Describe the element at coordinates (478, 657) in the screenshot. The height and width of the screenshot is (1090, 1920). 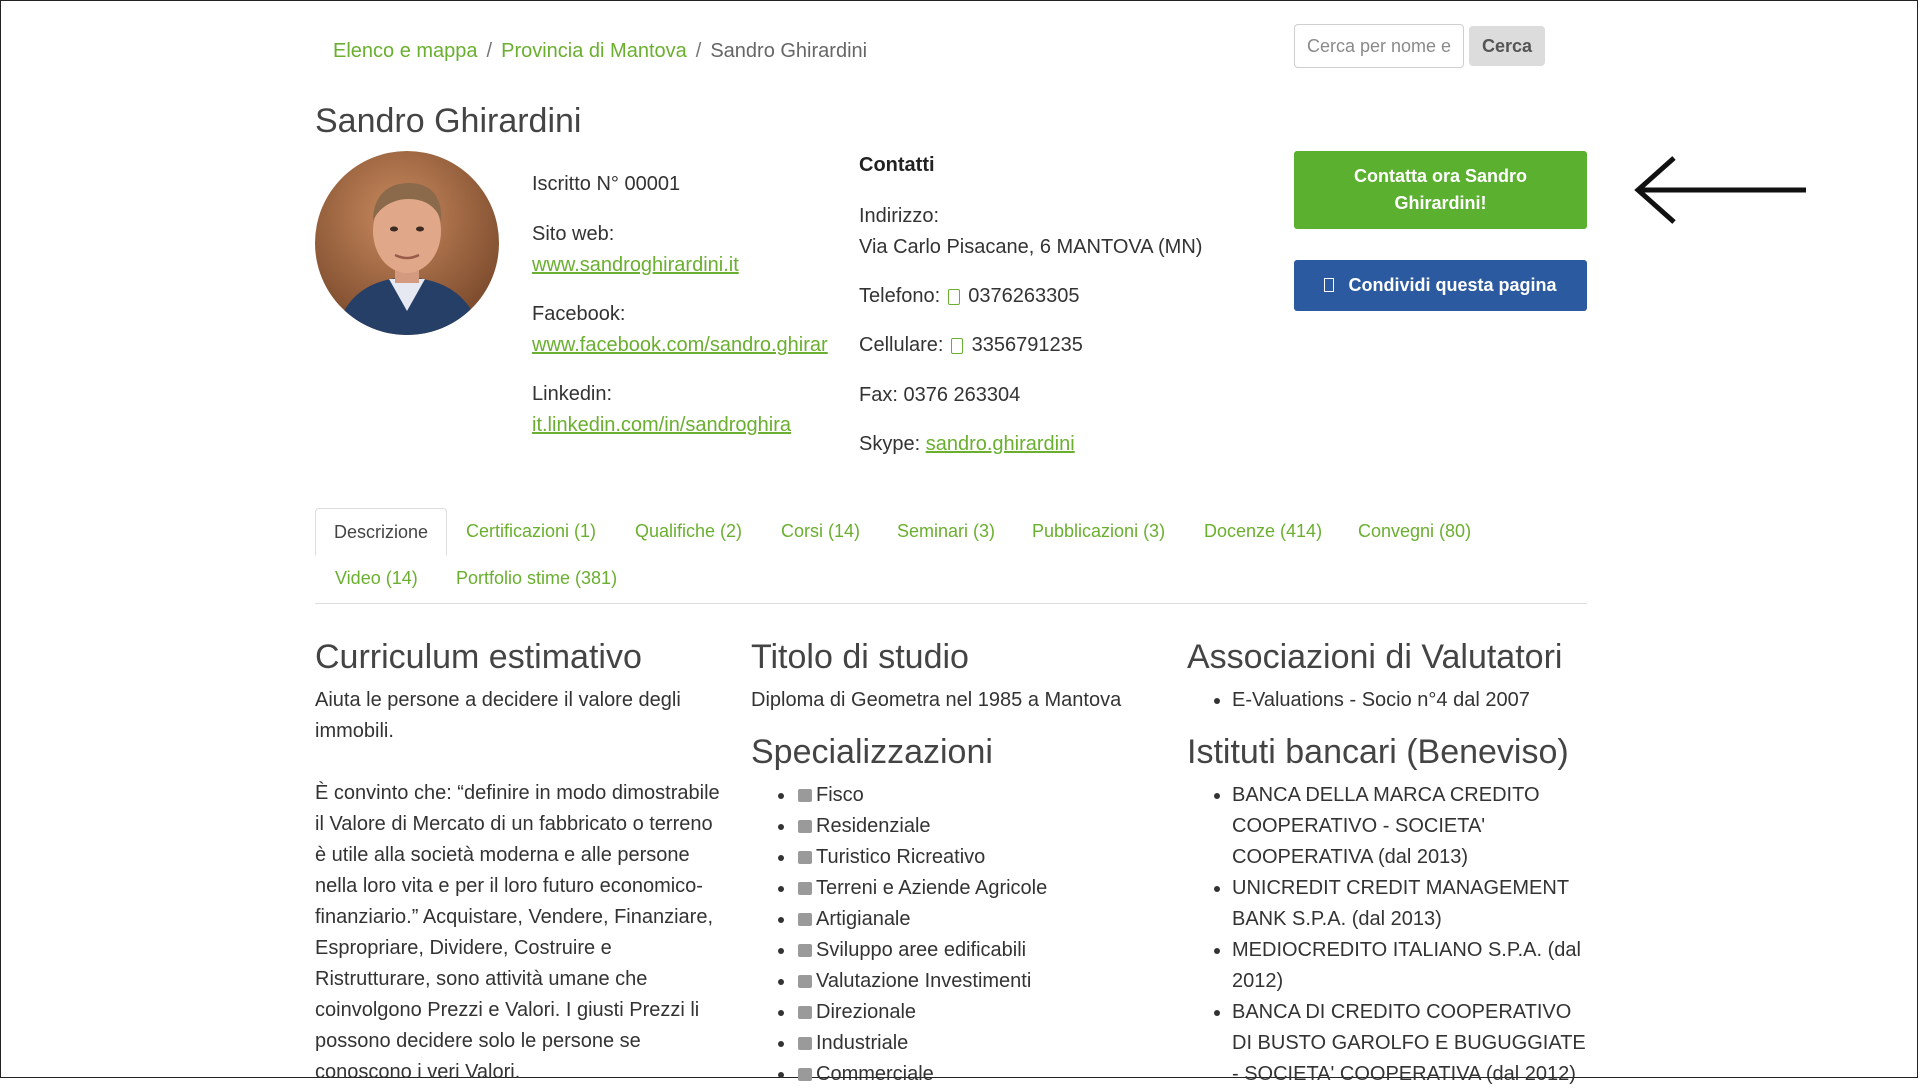
I see `curriculum-heading: Curriculum estimativo` at that location.